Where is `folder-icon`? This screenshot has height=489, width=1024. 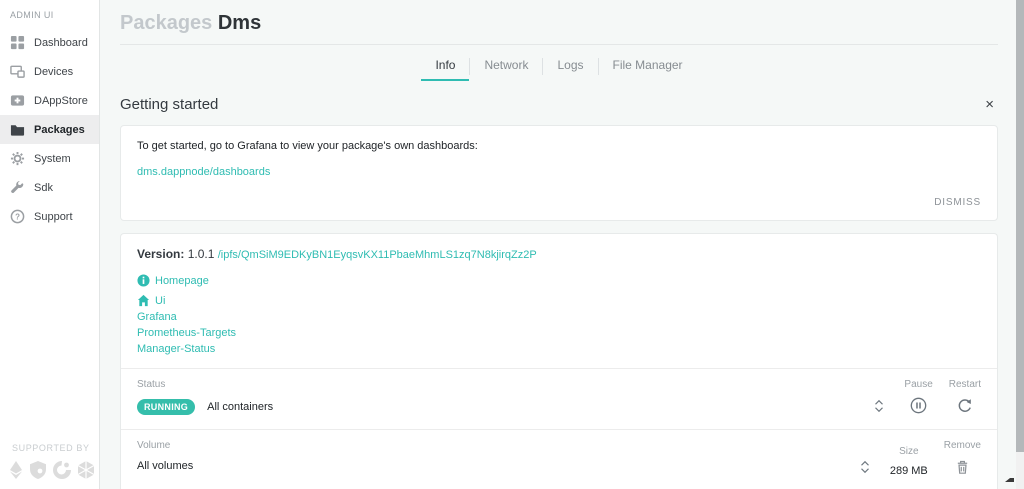 folder-icon is located at coordinates (17, 129).